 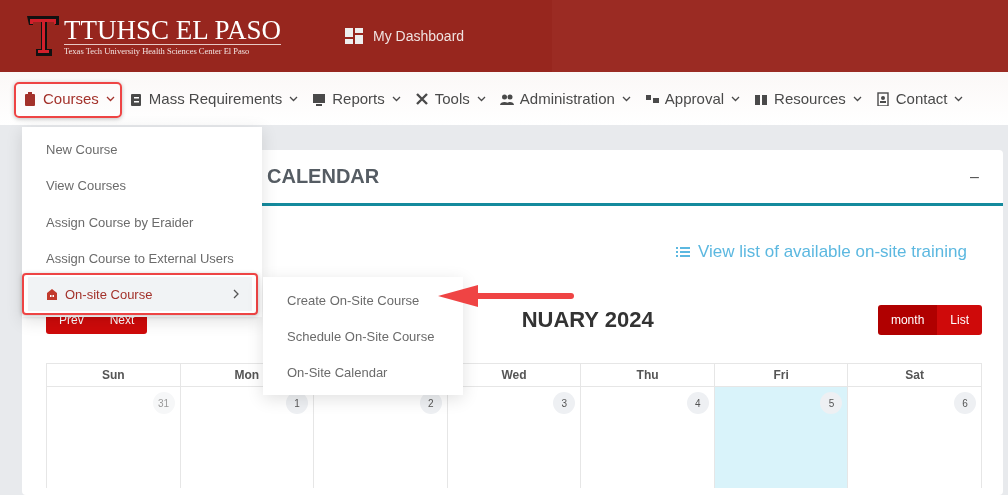 I want to click on nav-menu-item: Reports, so click(x=356, y=98).